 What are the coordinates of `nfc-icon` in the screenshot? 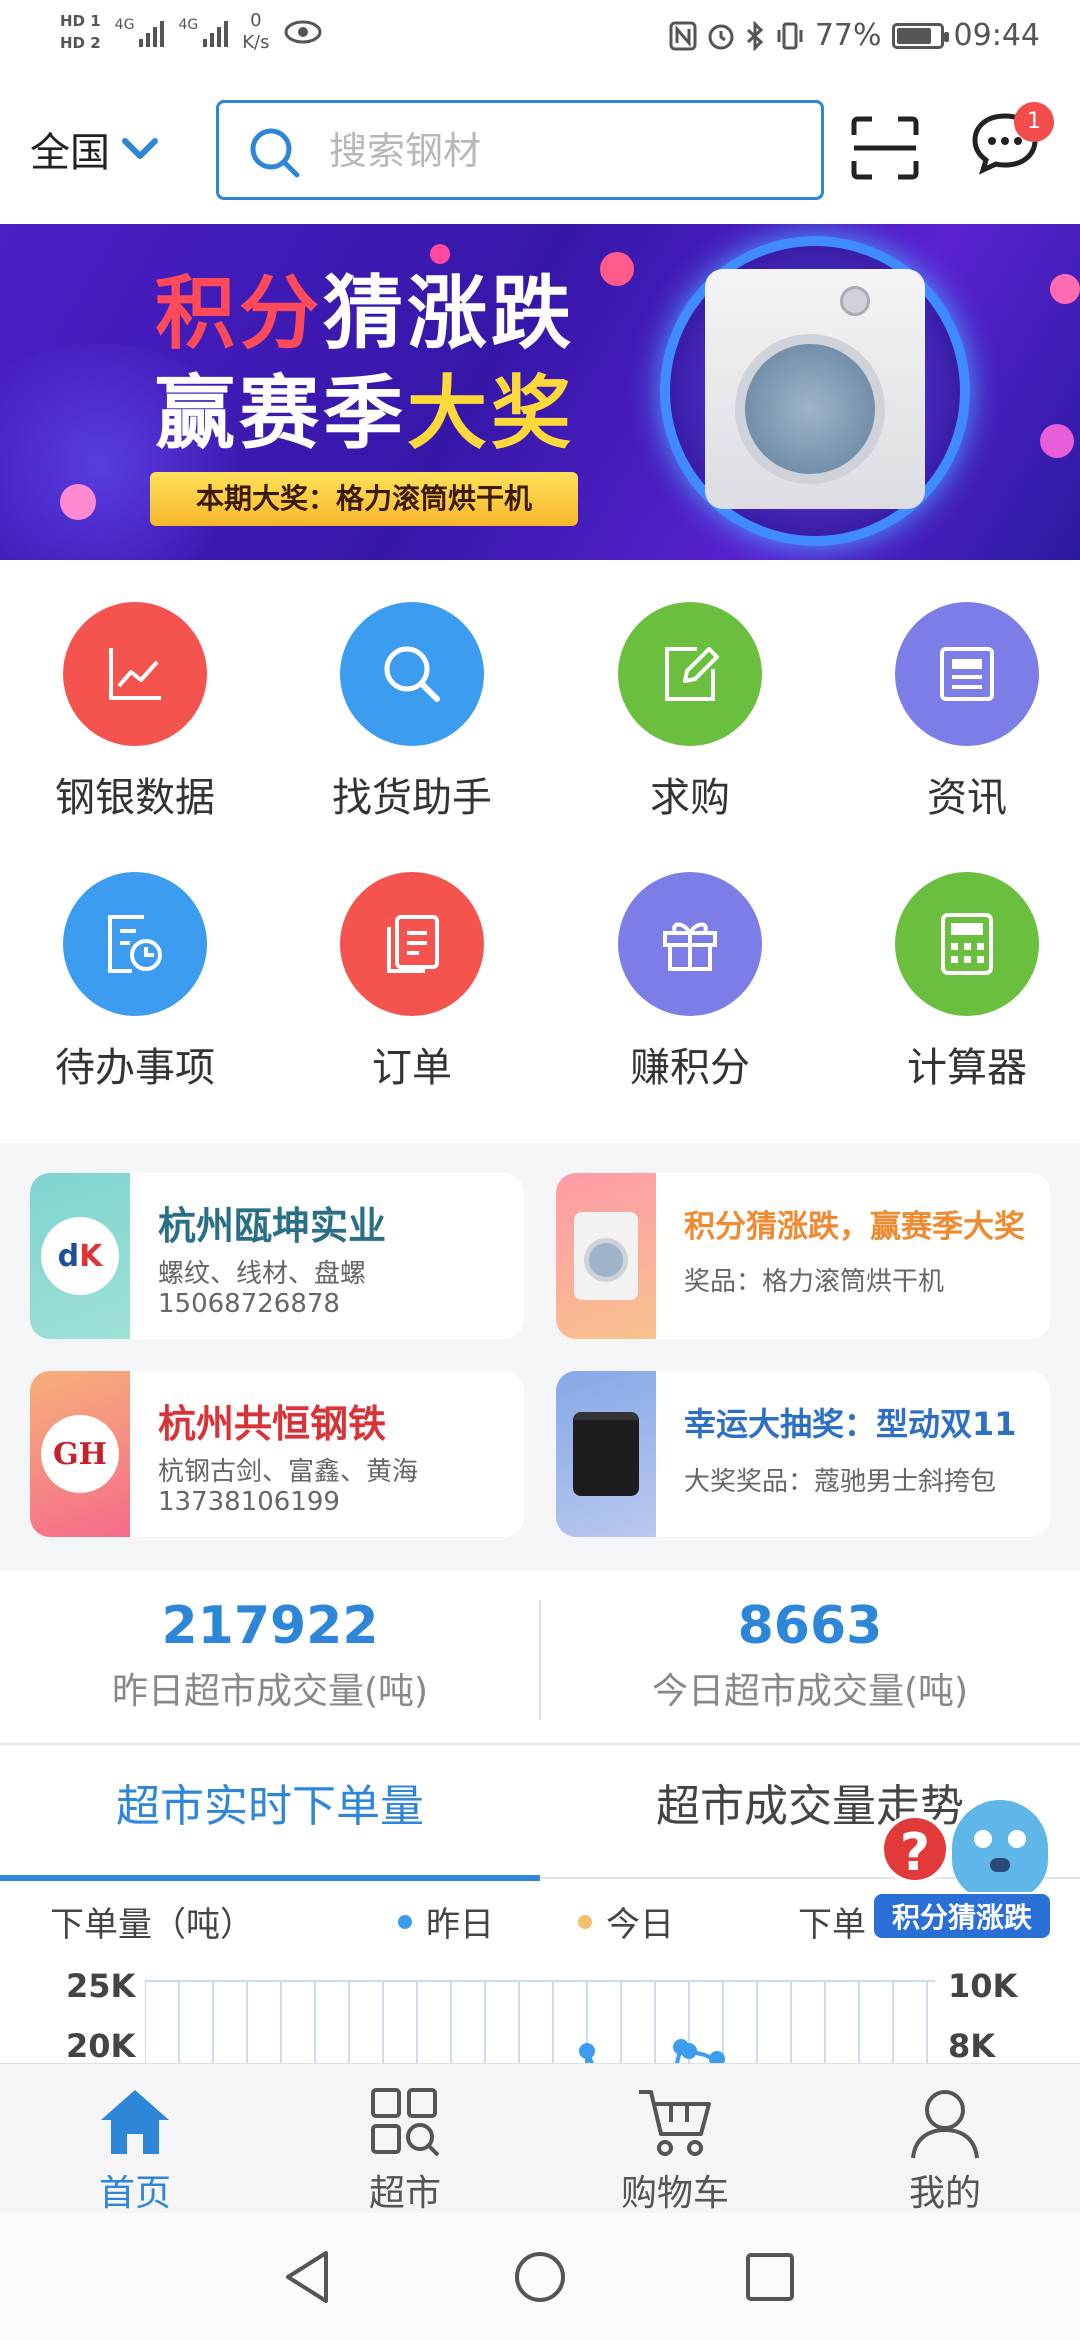 It's located at (683, 35).